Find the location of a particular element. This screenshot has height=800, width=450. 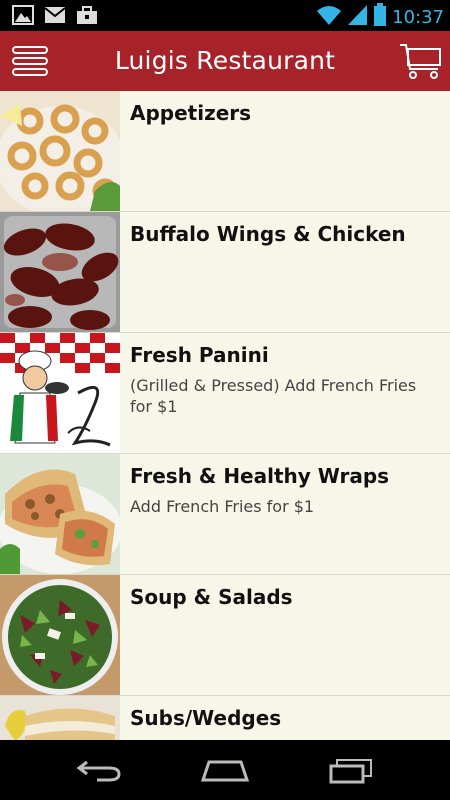

salad-image is located at coordinates (60, 635).